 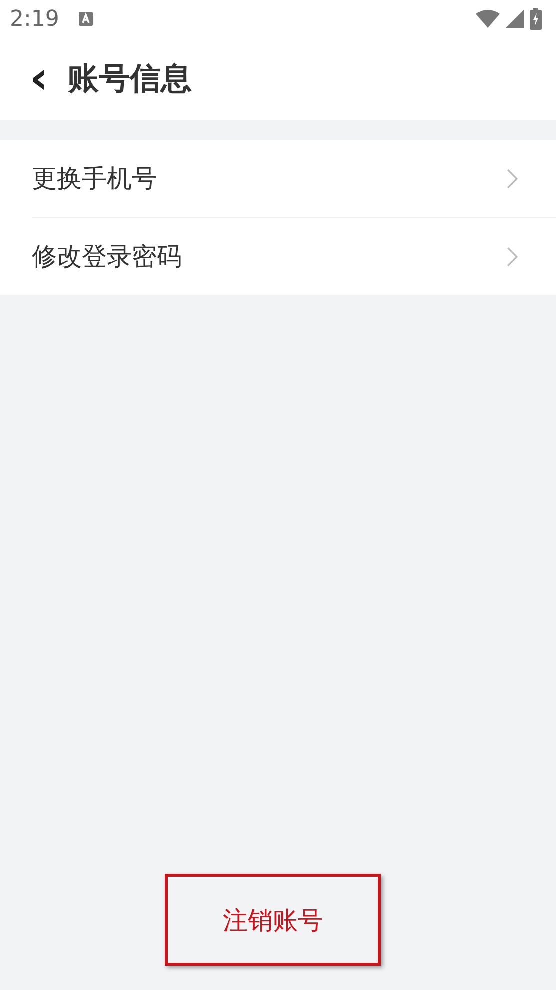 I want to click on battery-icon, so click(x=536, y=19).